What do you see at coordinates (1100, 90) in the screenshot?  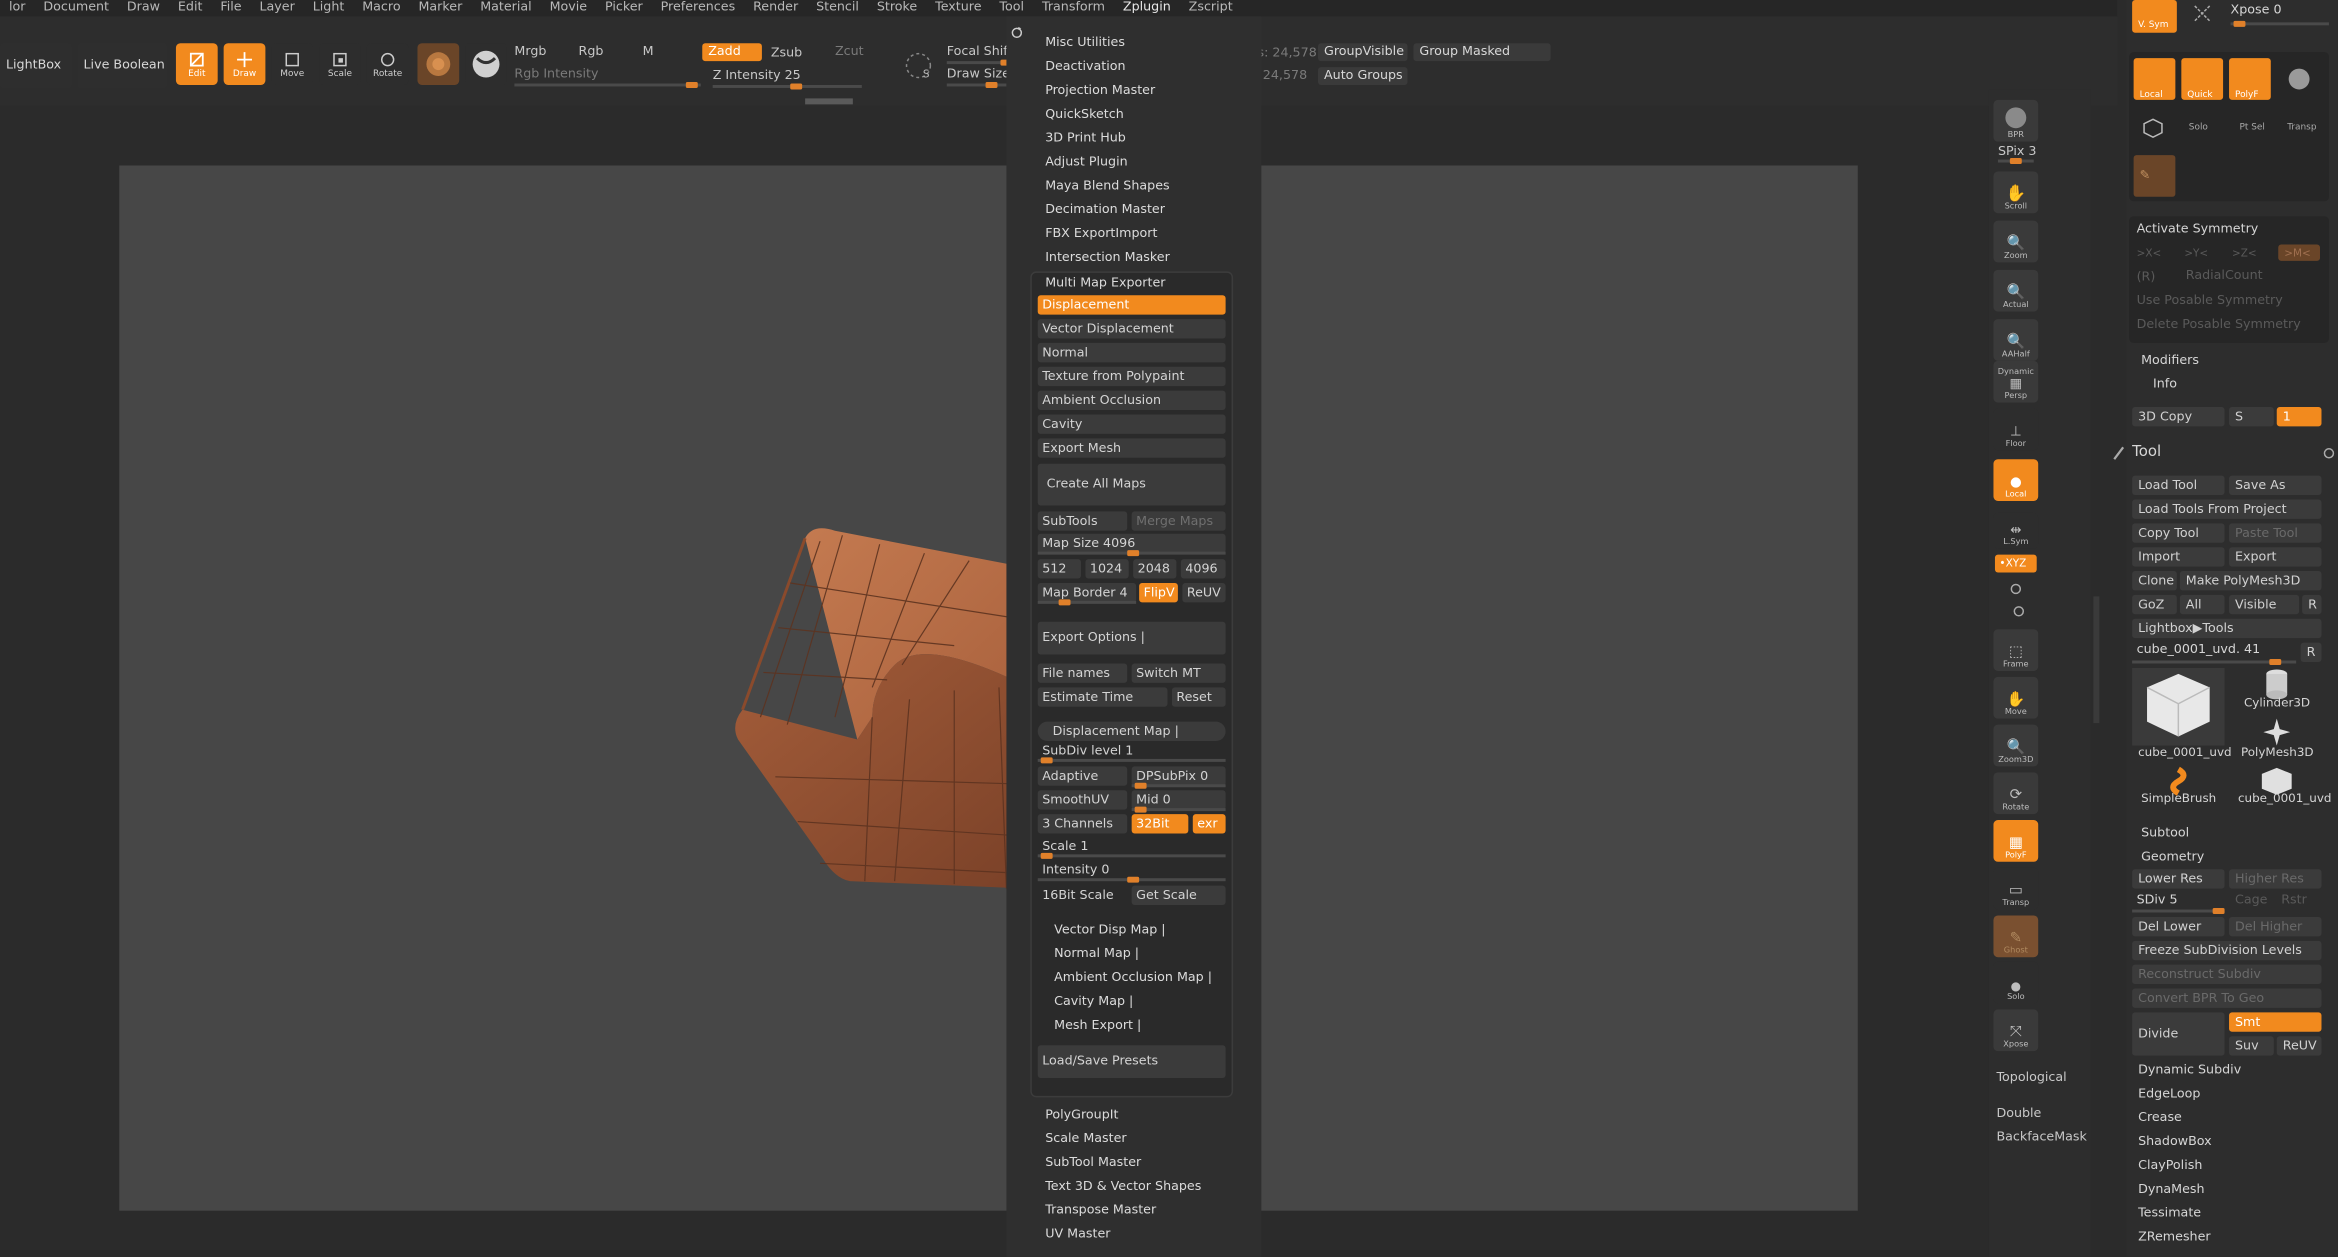 I see `menu-item-projection-master: Projection Master` at bounding box center [1100, 90].